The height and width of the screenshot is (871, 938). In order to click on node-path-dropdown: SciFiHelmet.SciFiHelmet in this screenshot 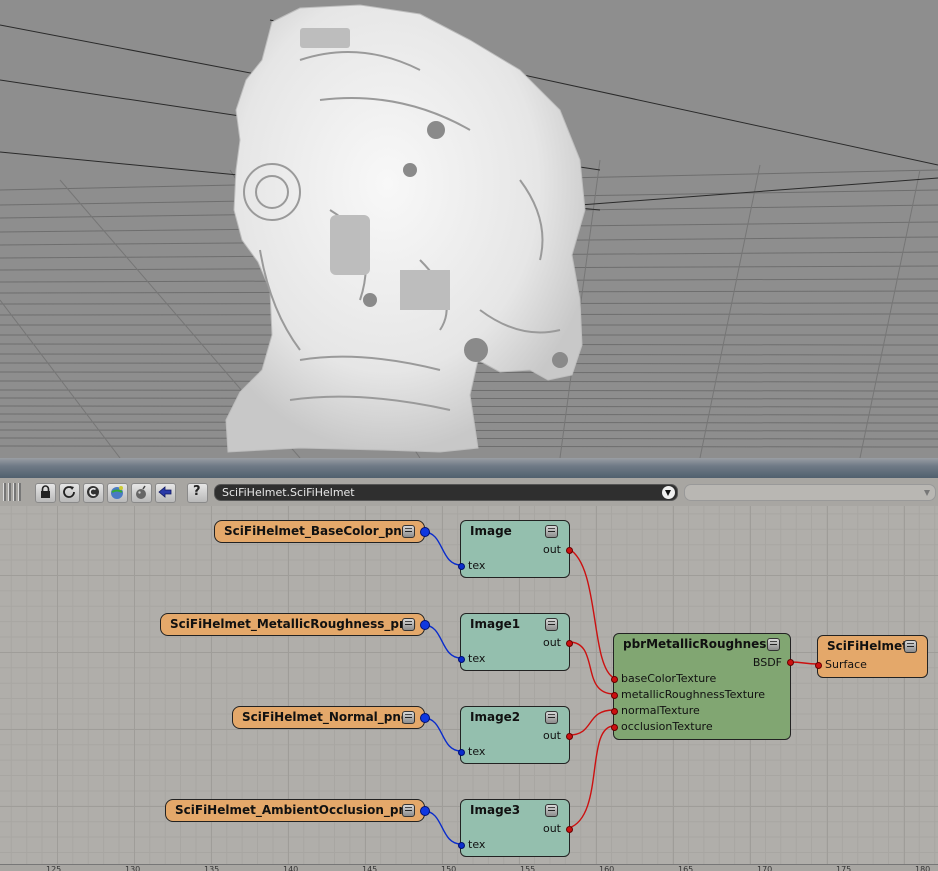, I will do `click(446, 492)`.